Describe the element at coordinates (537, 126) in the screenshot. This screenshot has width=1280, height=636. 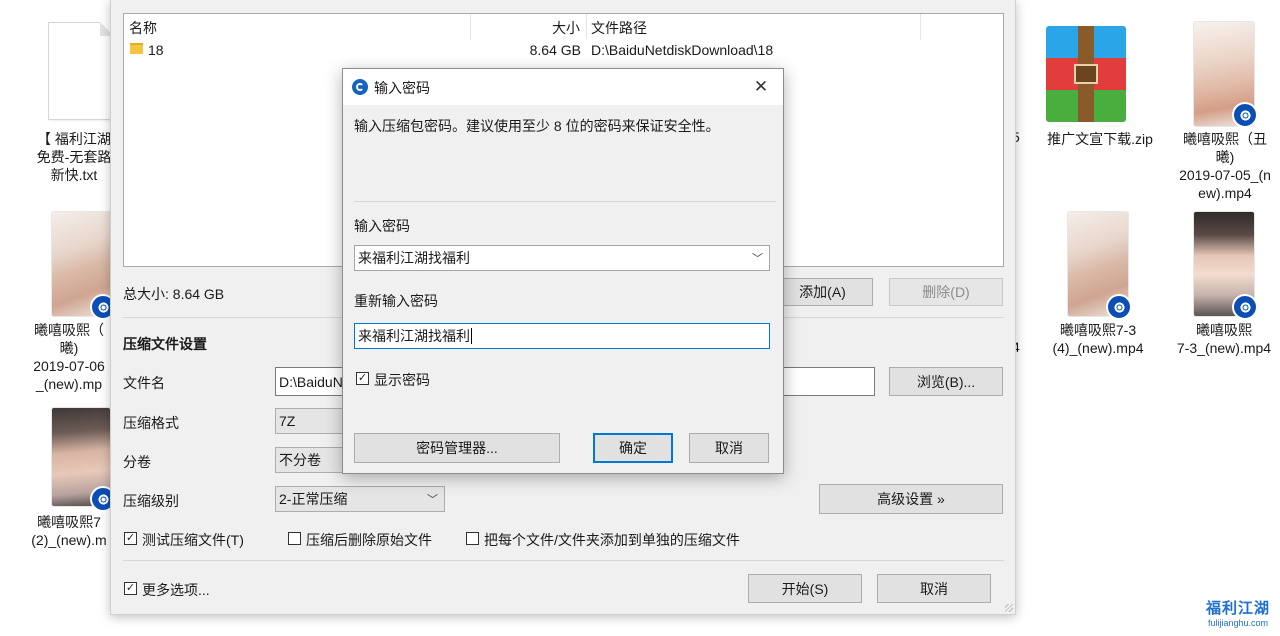
I see `dialog-description: 输入压缩包密码。建议使用至少 8 位的密码来保证安全性。` at that location.